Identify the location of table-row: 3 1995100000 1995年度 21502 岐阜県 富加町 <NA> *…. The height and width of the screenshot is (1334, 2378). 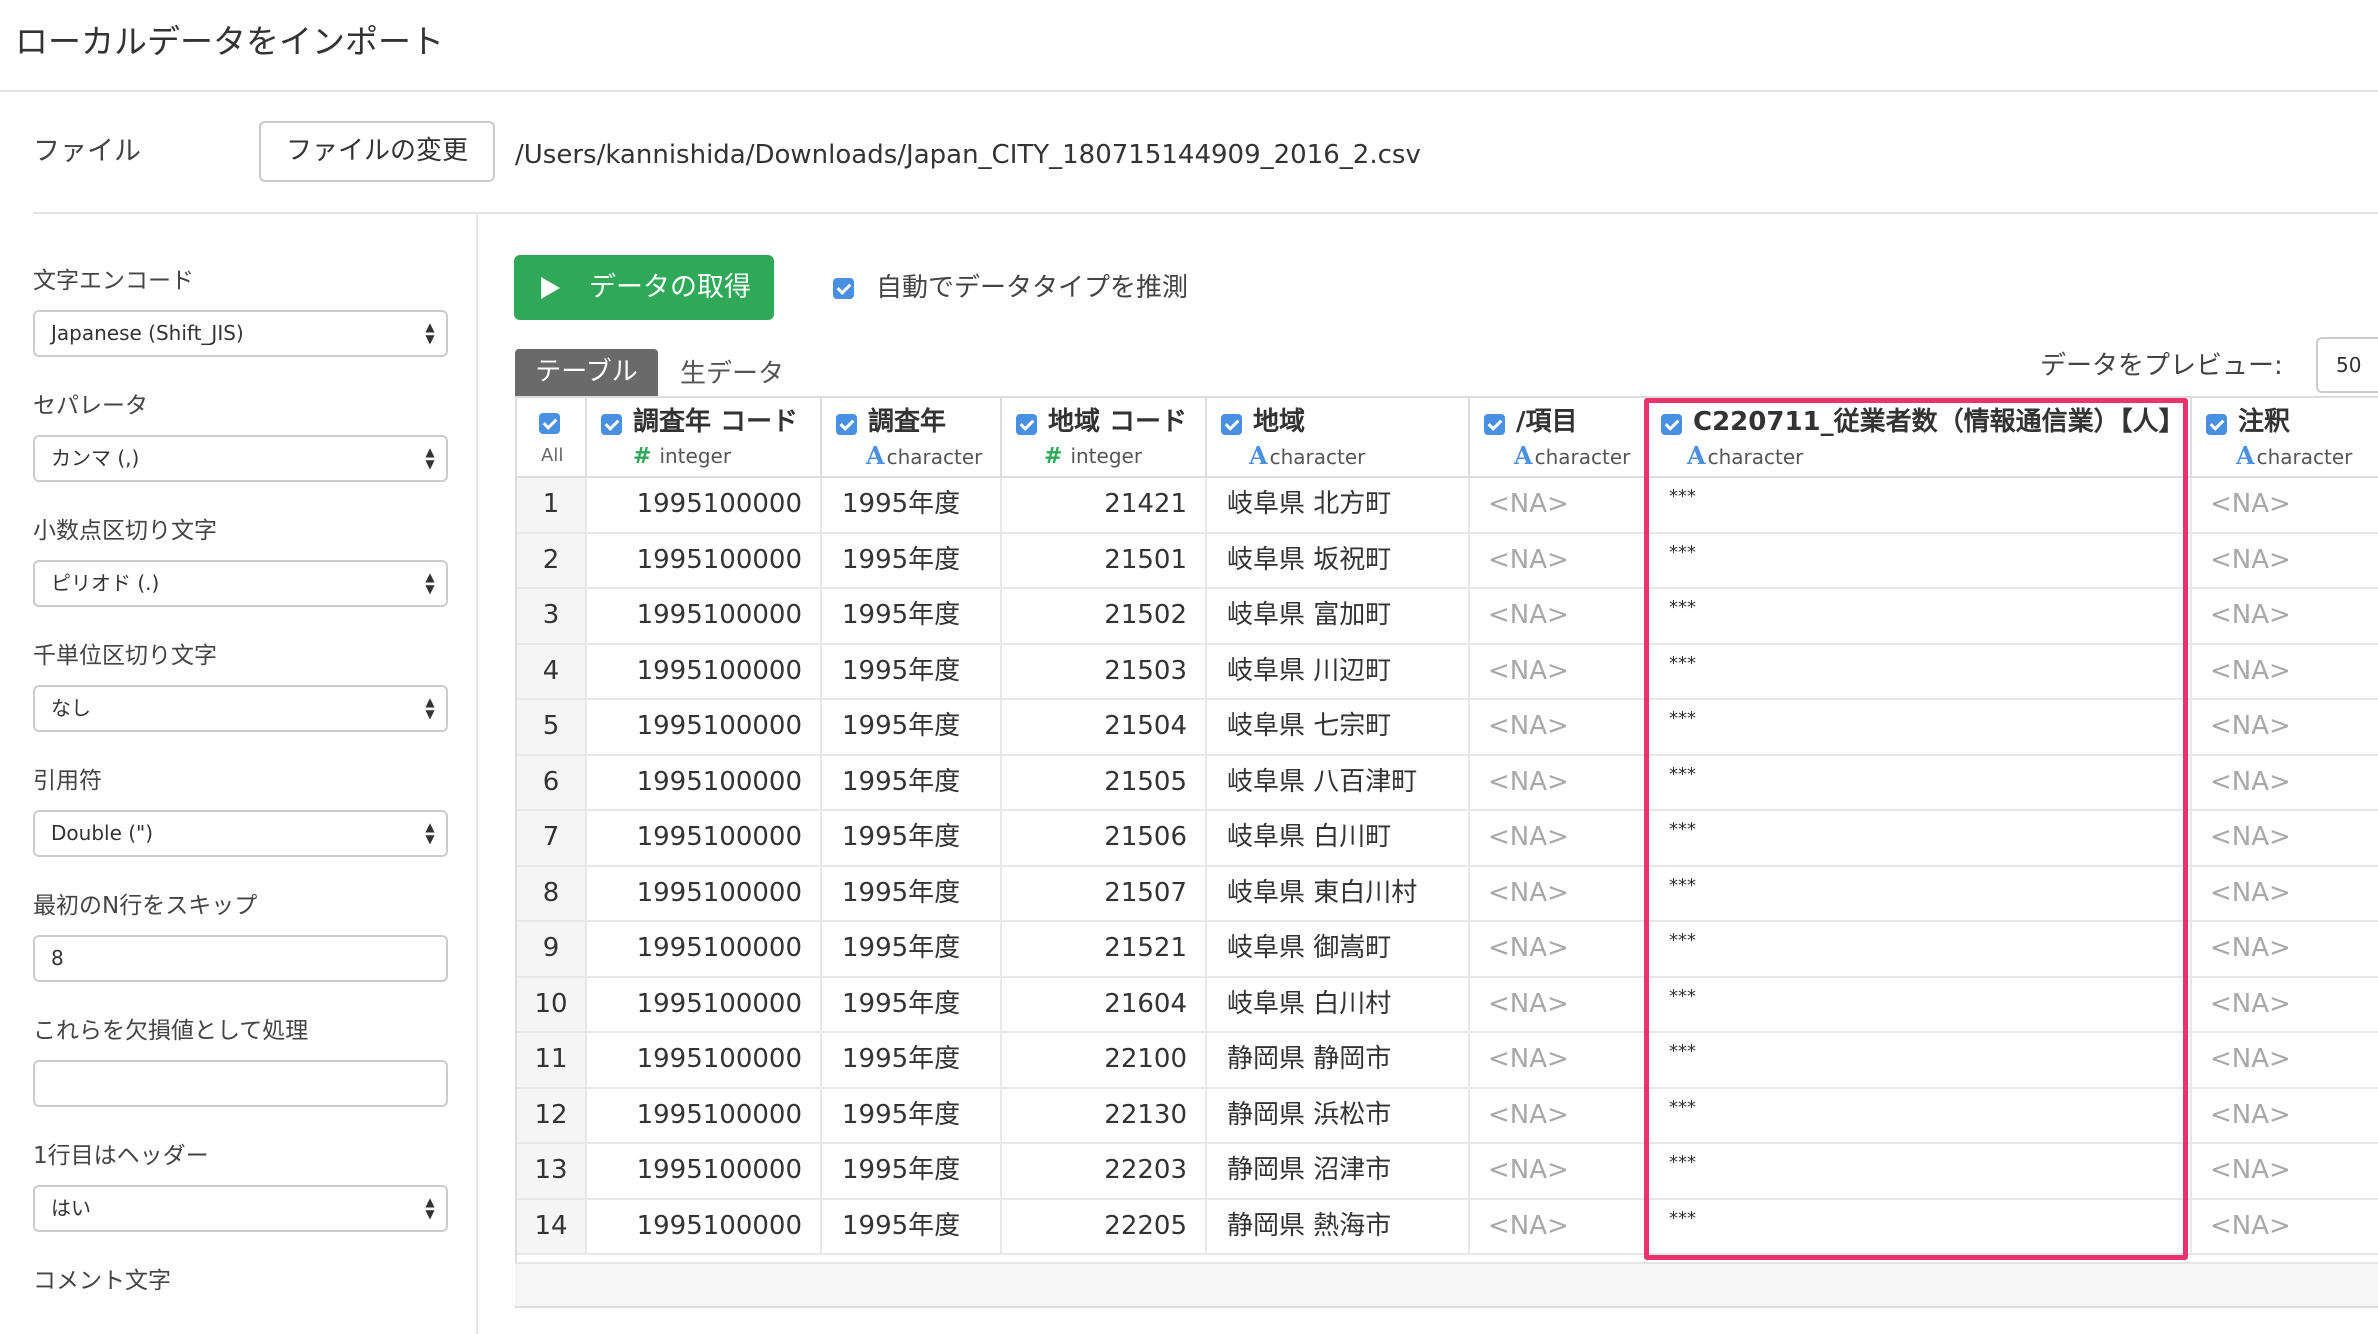
(1447, 617).